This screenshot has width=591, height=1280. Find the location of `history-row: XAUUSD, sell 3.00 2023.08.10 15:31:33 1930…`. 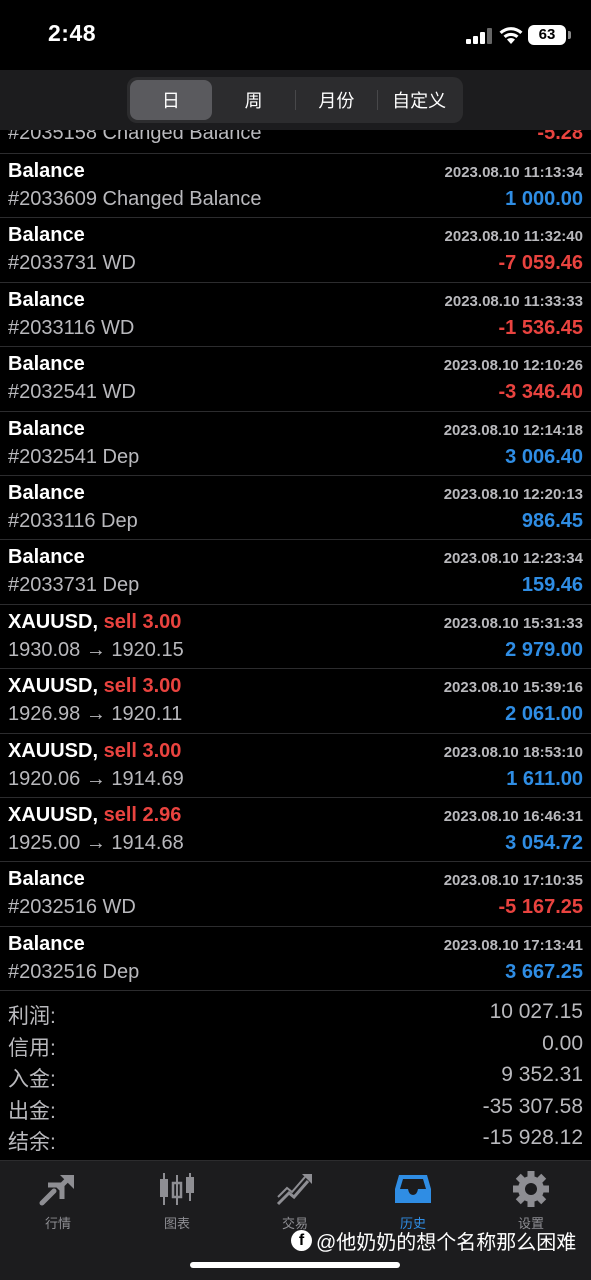

history-row: XAUUSD, sell 3.00 2023.08.10 15:31:33 1930… is located at coordinates (295, 637).